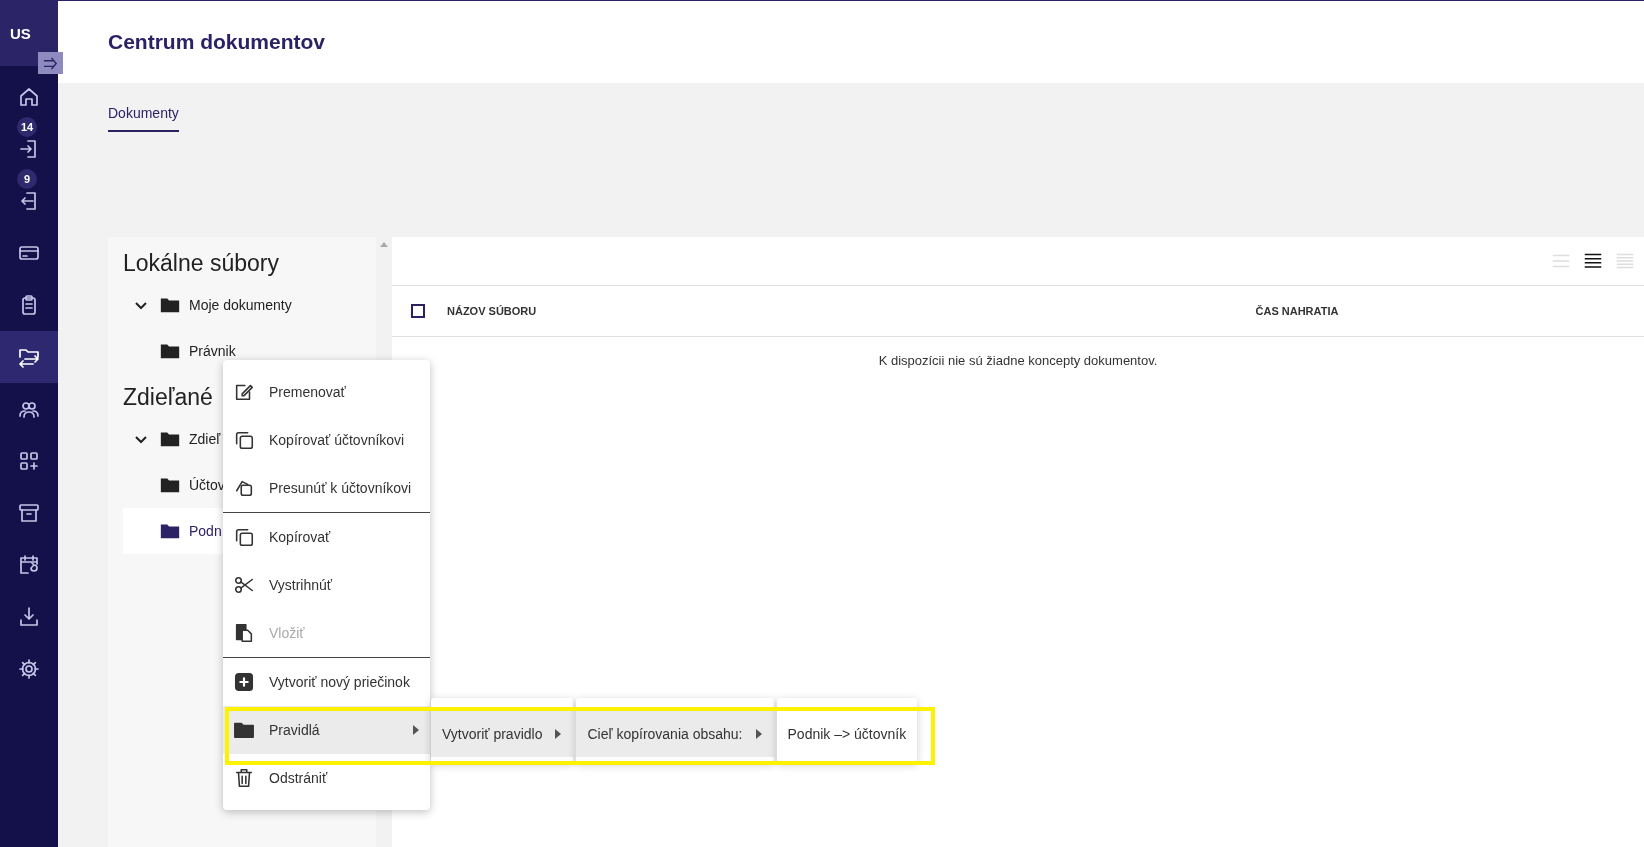 Image resolution: width=1644 pixels, height=847 pixels. I want to click on count-badge: 9, so click(27, 179).